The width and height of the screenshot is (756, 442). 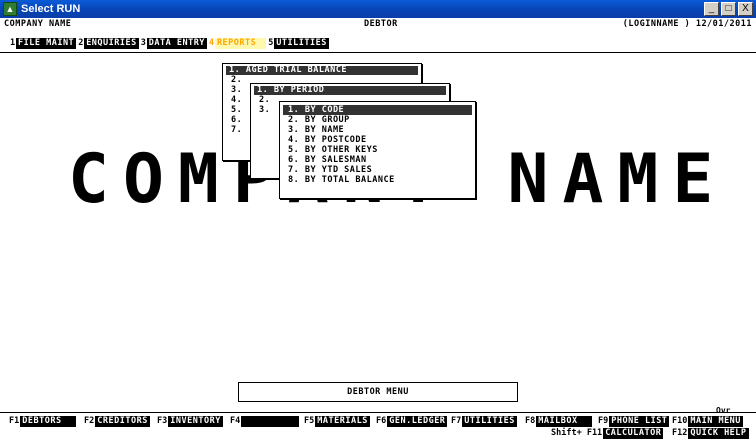 What do you see at coordinates (122, 421) in the screenshot?
I see `fkey-label: CREDITORS` at bounding box center [122, 421].